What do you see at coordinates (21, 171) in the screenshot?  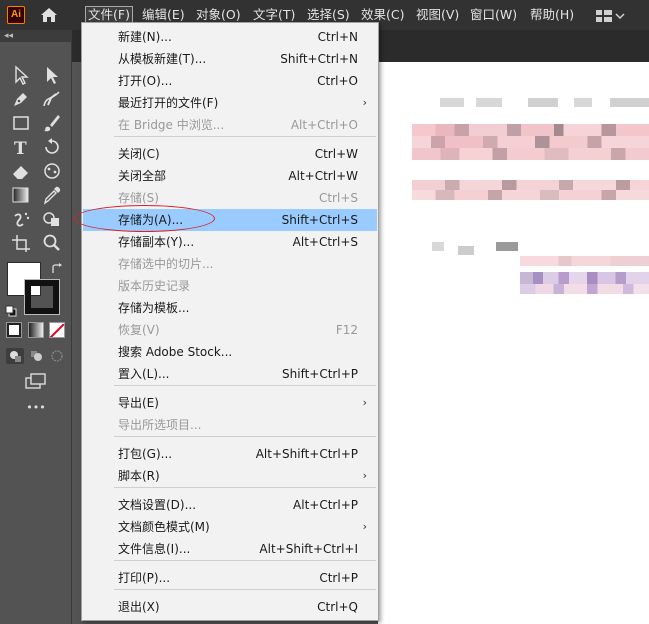 I see `eraser-tool-icon` at bounding box center [21, 171].